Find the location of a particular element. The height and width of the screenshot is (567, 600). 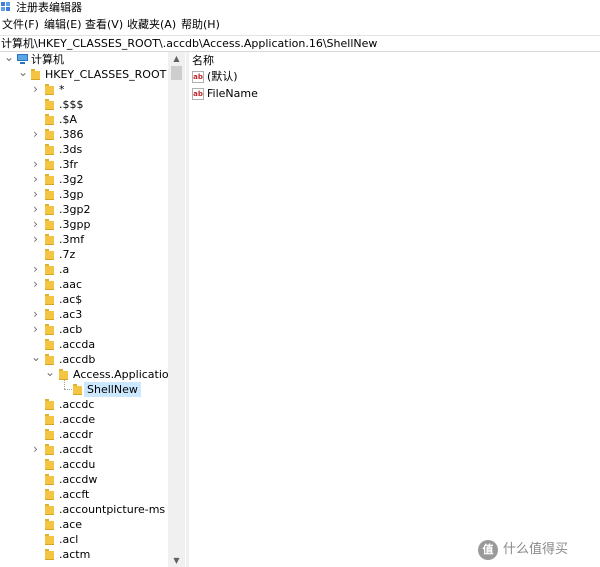

tree-node-key: .accde is located at coordinates (84, 419).